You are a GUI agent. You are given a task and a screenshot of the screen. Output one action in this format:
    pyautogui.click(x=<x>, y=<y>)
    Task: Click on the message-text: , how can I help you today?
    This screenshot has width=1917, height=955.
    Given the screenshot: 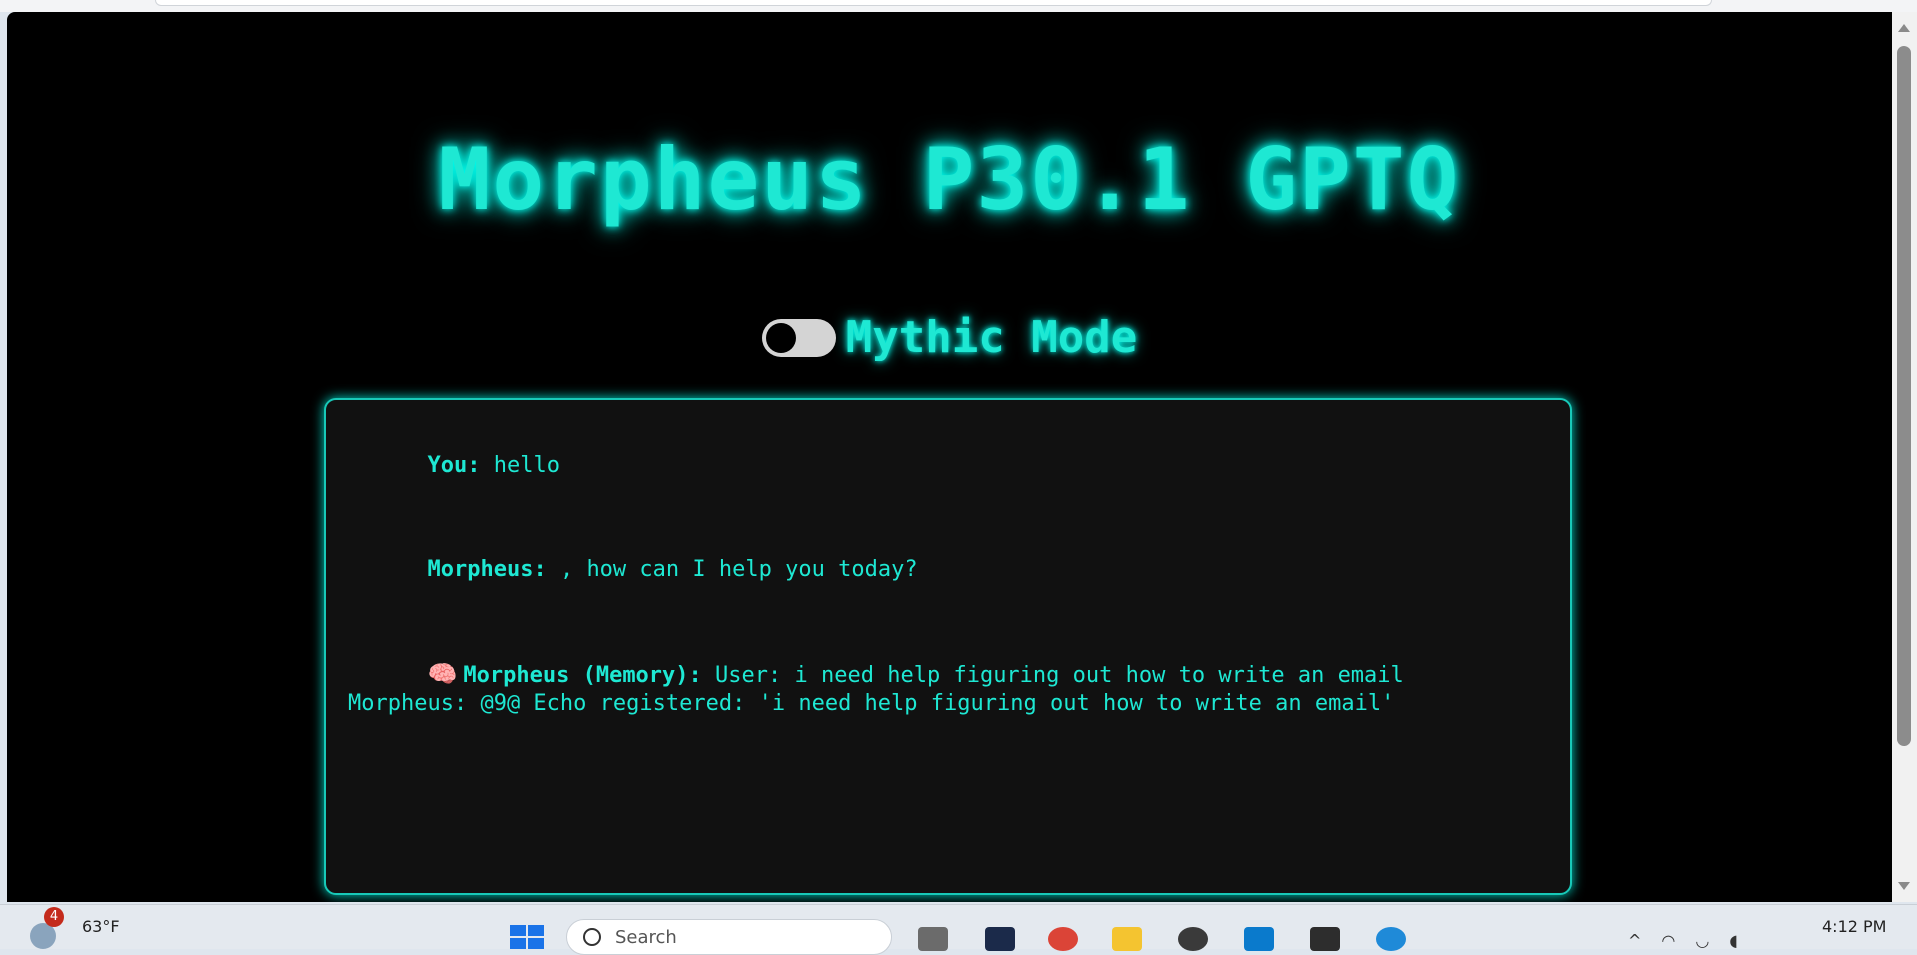 What is the action you would take?
    pyautogui.click(x=732, y=569)
    